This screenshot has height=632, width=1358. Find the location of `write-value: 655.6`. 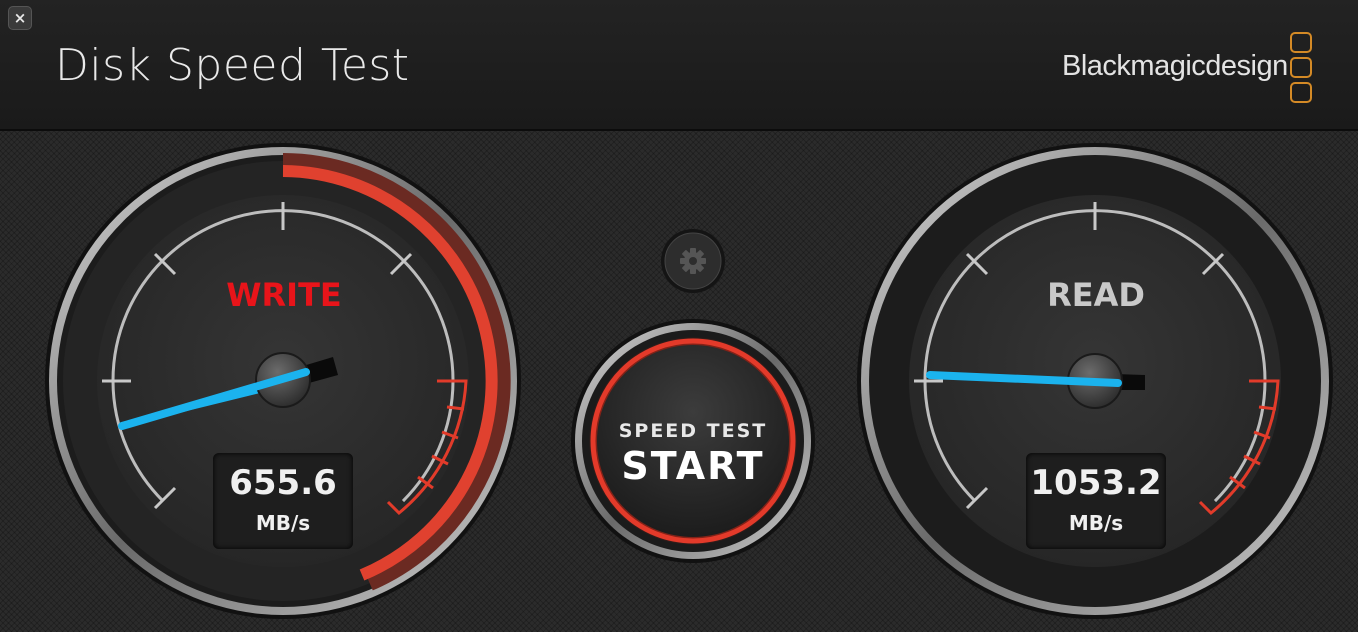

write-value: 655.6 is located at coordinates (283, 483).